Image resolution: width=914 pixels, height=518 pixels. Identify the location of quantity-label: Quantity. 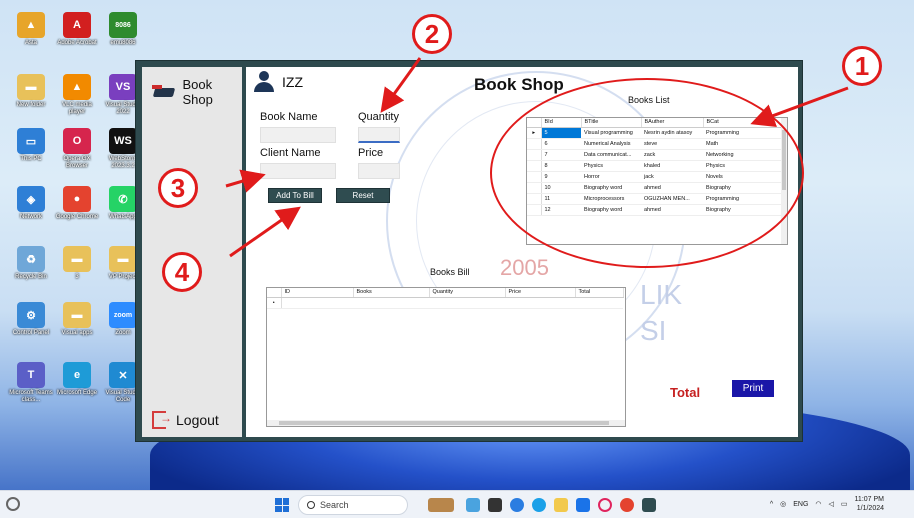
(378, 117).